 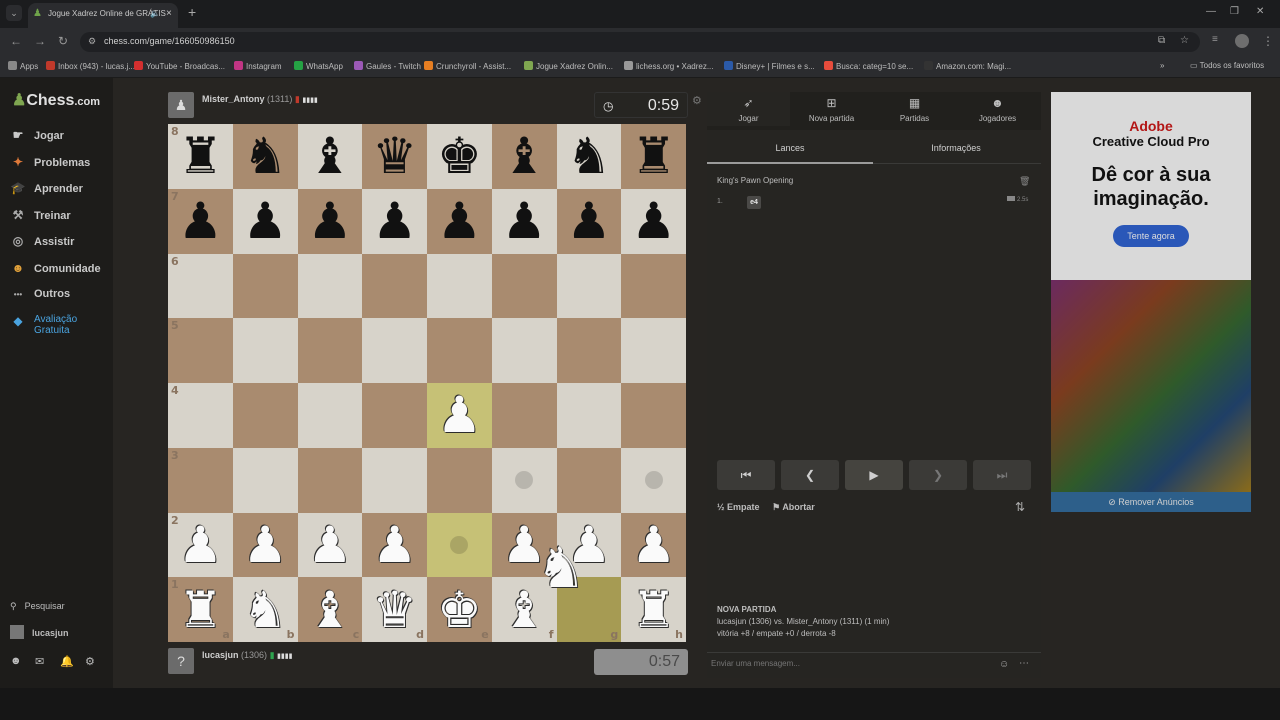 What do you see at coordinates (1004, 664) in the screenshot?
I see `emoji-icon: ☺` at bounding box center [1004, 664].